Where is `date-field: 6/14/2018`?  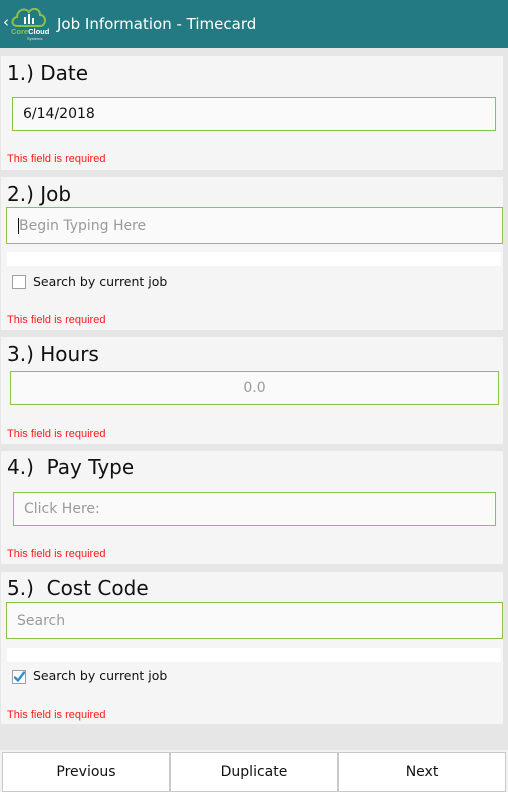 date-field: 6/14/2018 is located at coordinates (254, 114).